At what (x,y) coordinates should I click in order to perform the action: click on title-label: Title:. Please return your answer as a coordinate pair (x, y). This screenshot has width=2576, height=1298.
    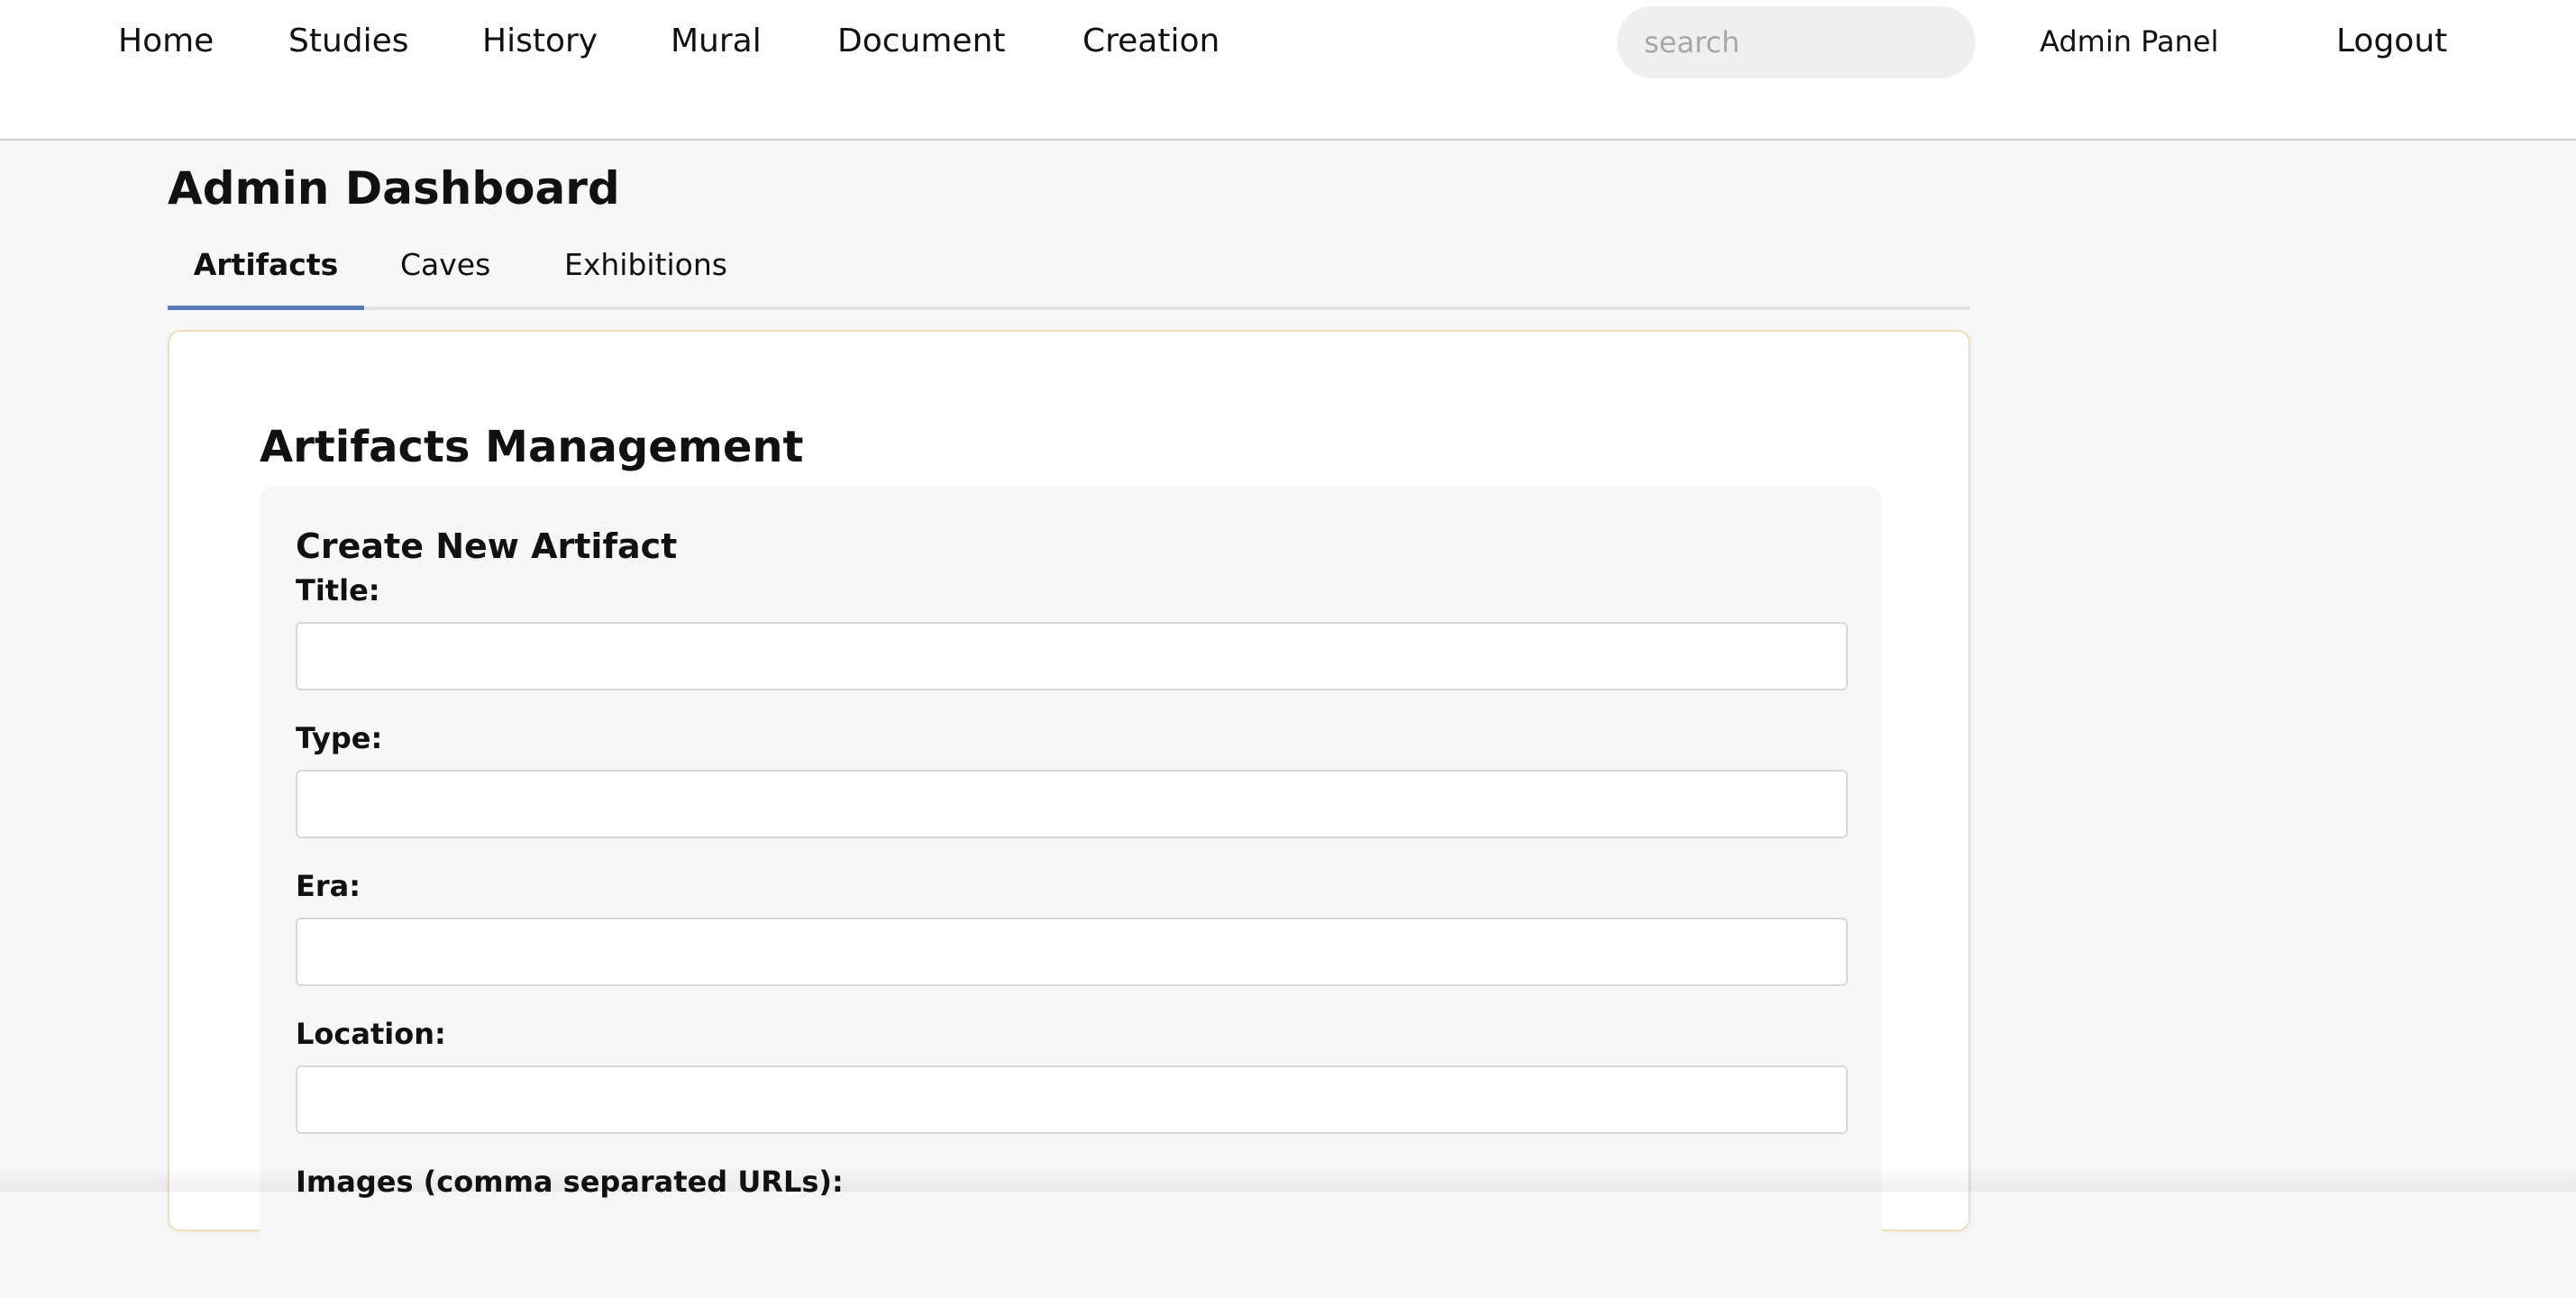
    Looking at the image, I should click on (338, 590).